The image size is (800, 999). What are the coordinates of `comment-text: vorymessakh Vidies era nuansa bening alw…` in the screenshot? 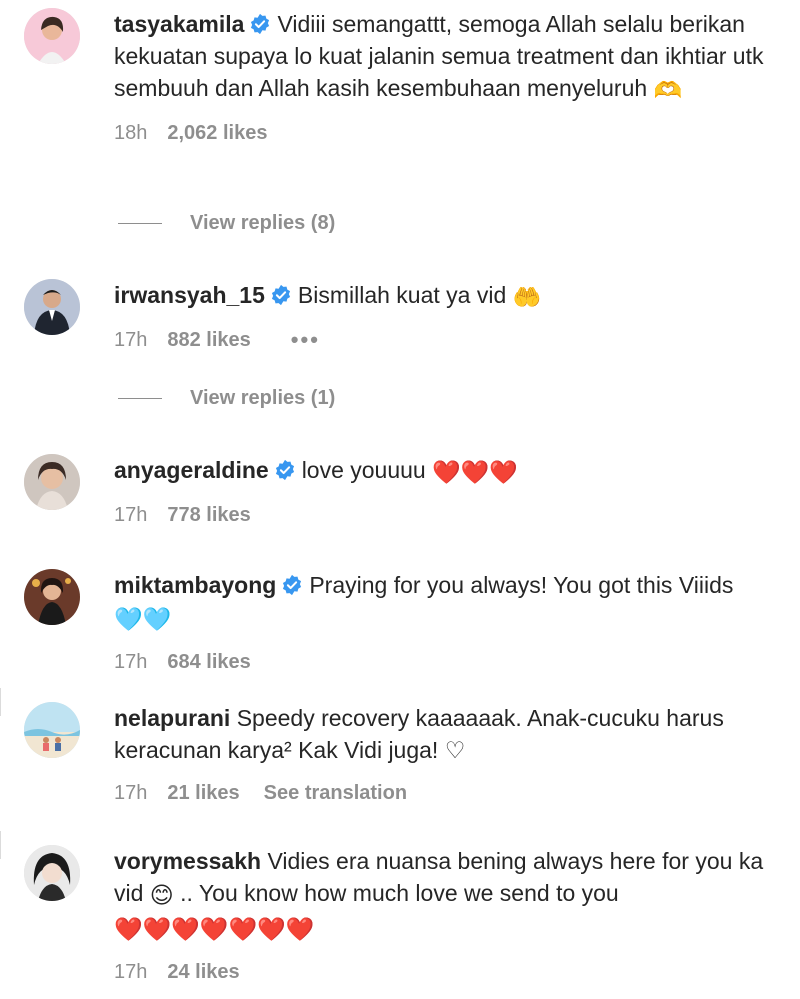 It's located at (448, 895).